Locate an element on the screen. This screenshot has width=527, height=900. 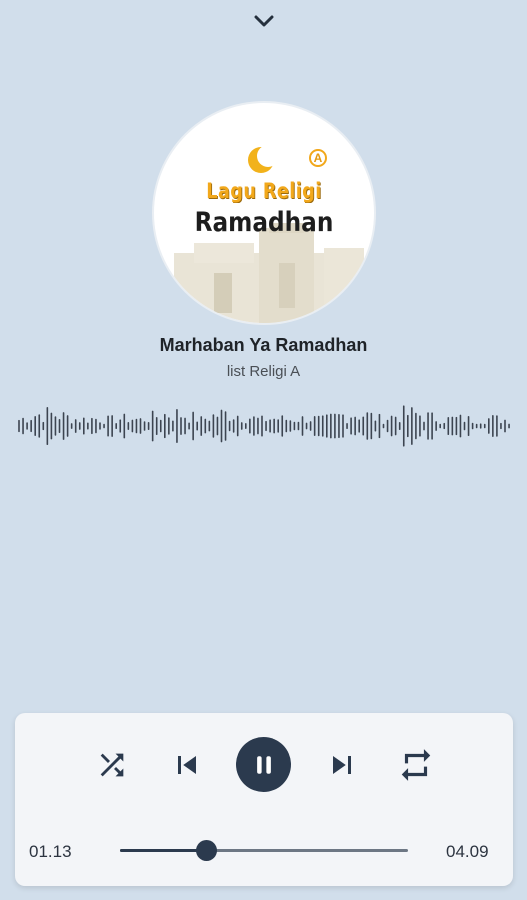
repeat-button is located at coordinates (416, 765).